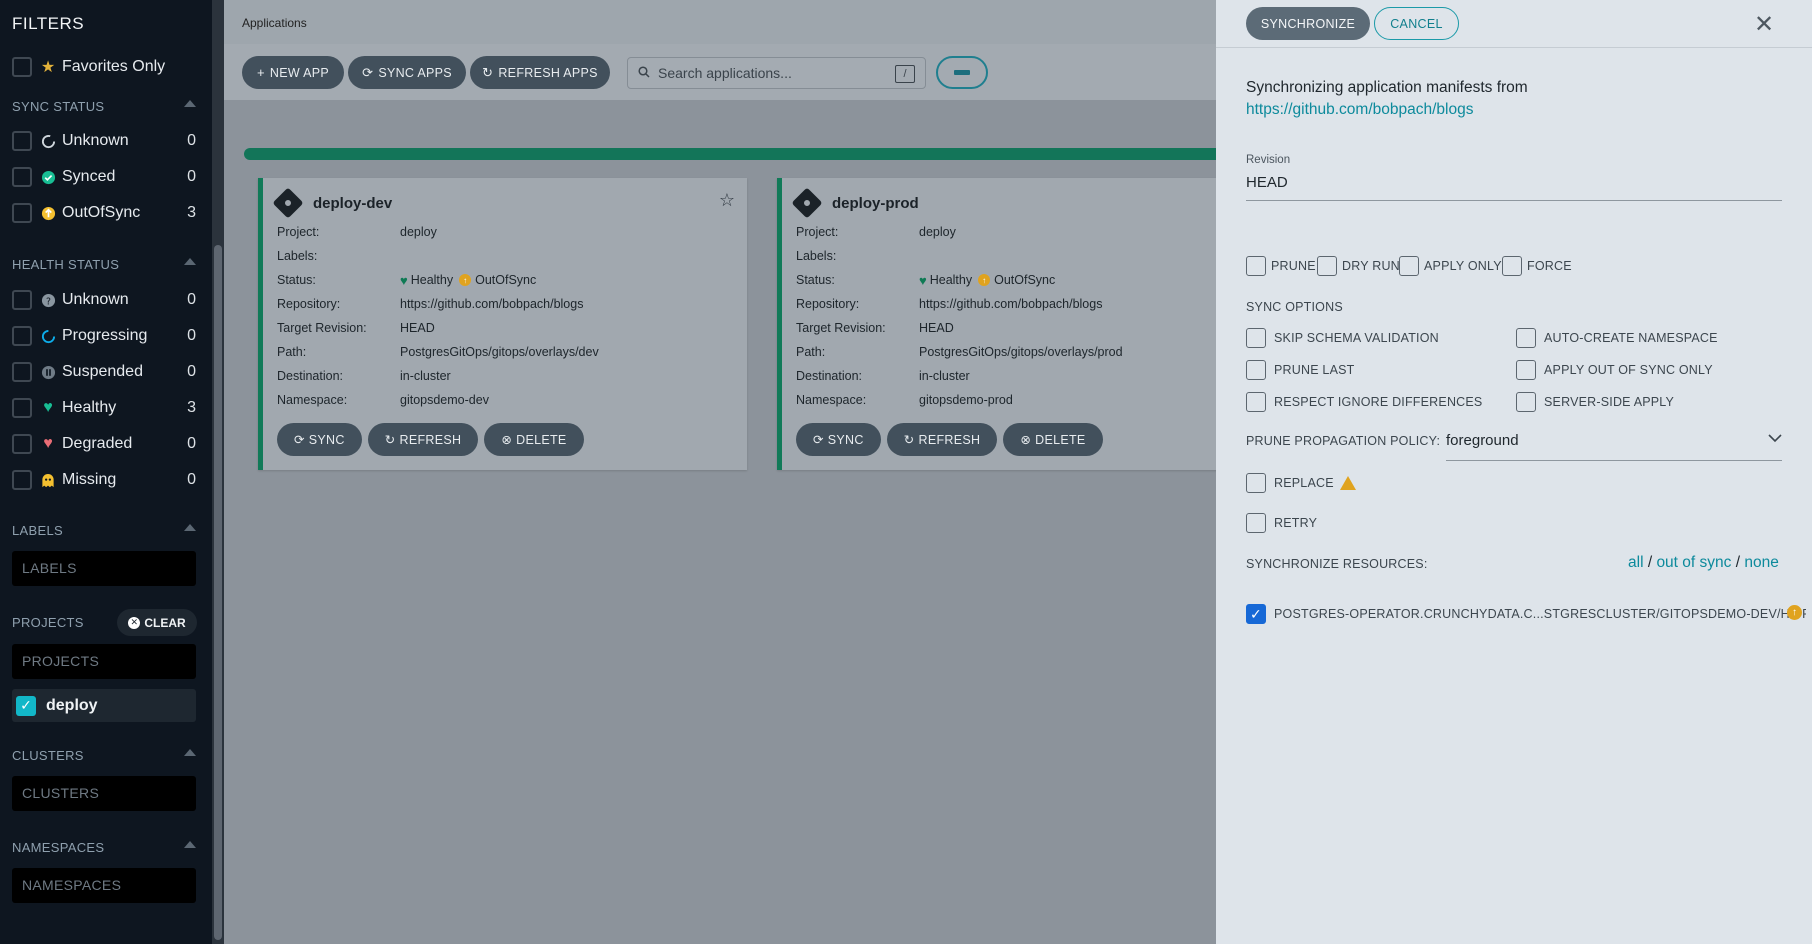 Image resolution: width=1812 pixels, height=944 pixels. I want to click on star-outline-icon: ☆, so click(727, 200).